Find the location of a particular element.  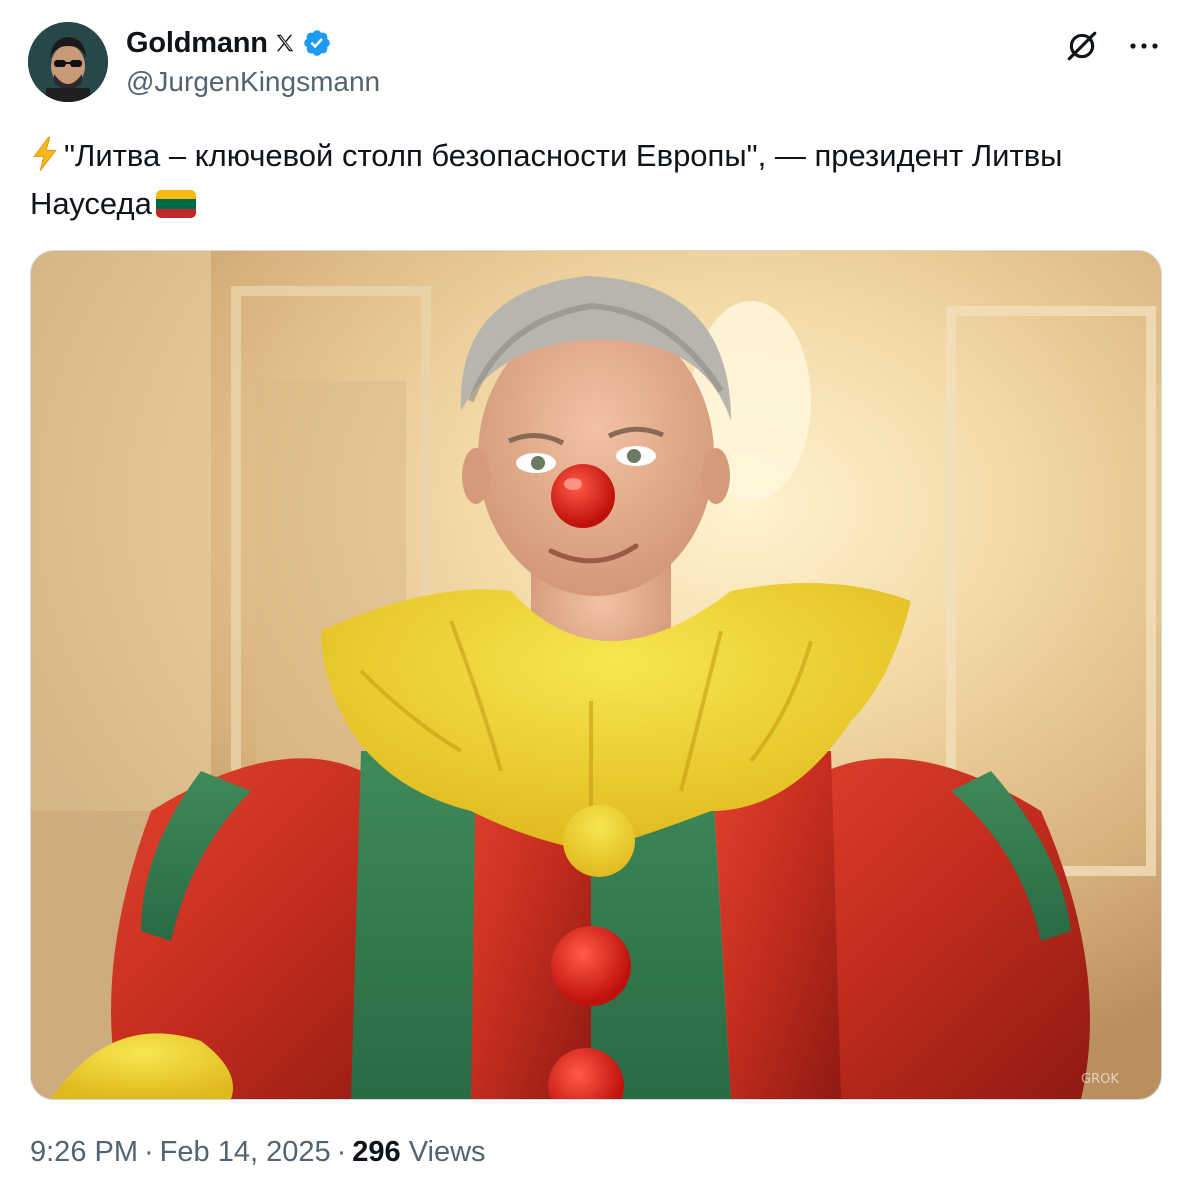

tweet-meta: 9:26 PM · Feb 14, 2025 · 296 Views is located at coordinates (258, 1152).